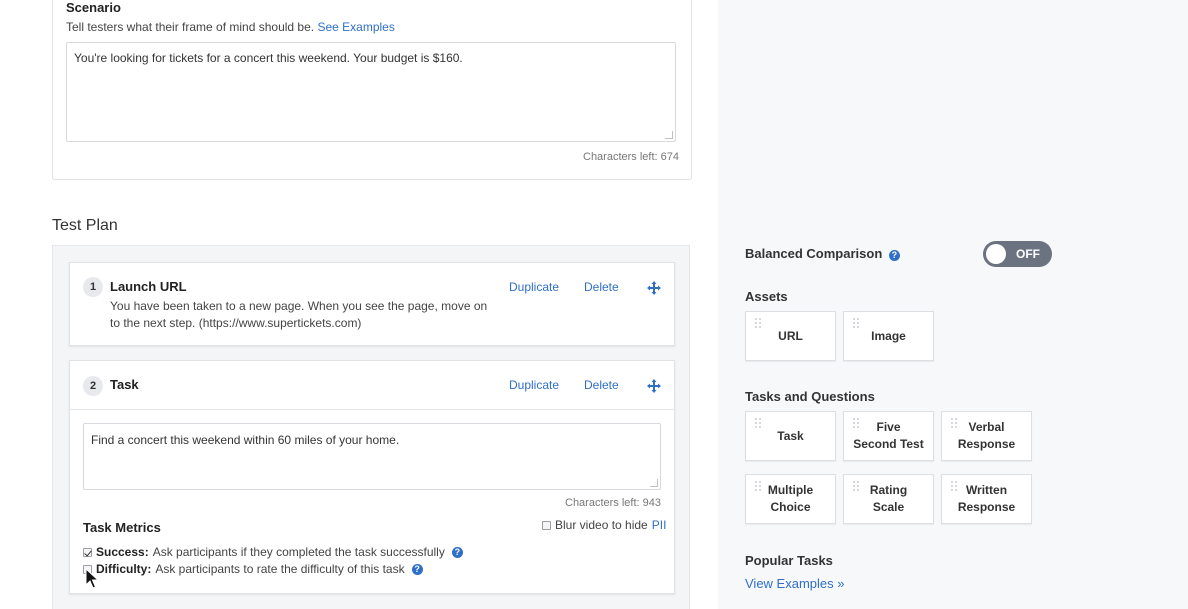 The width and height of the screenshot is (1188, 609). What do you see at coordinates (766, 296) in the screenshot?
I see `assets-title: Assets` at bounding box center [766, 296].